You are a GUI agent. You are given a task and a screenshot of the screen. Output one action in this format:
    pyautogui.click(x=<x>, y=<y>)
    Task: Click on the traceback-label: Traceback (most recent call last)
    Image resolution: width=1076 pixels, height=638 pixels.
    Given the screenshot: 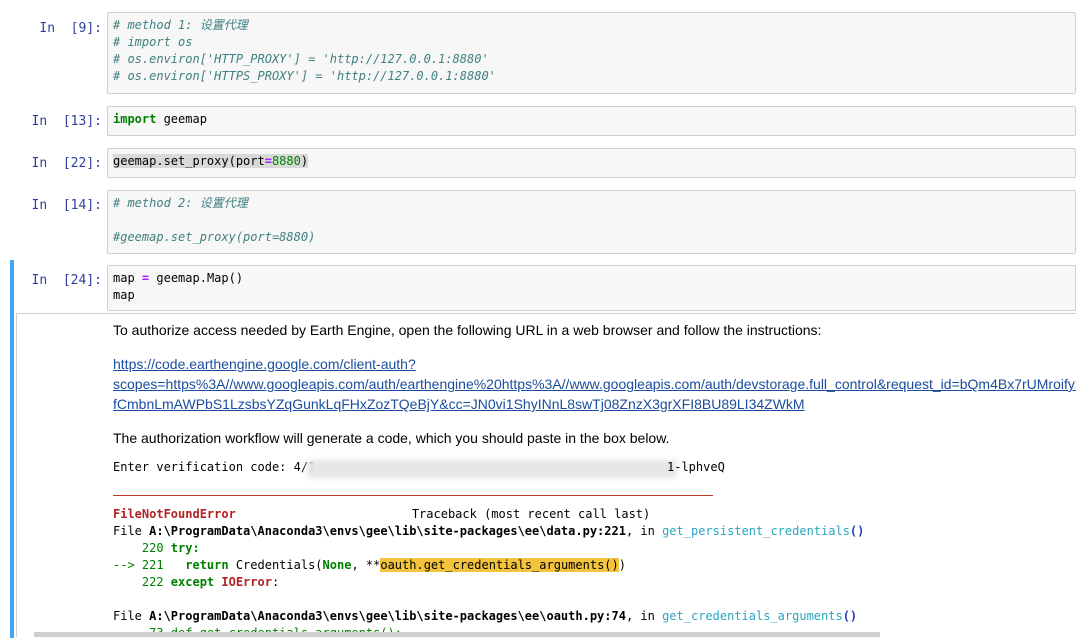 What is the action you would take?
    pyautogui.click(x=531, y=514)
    